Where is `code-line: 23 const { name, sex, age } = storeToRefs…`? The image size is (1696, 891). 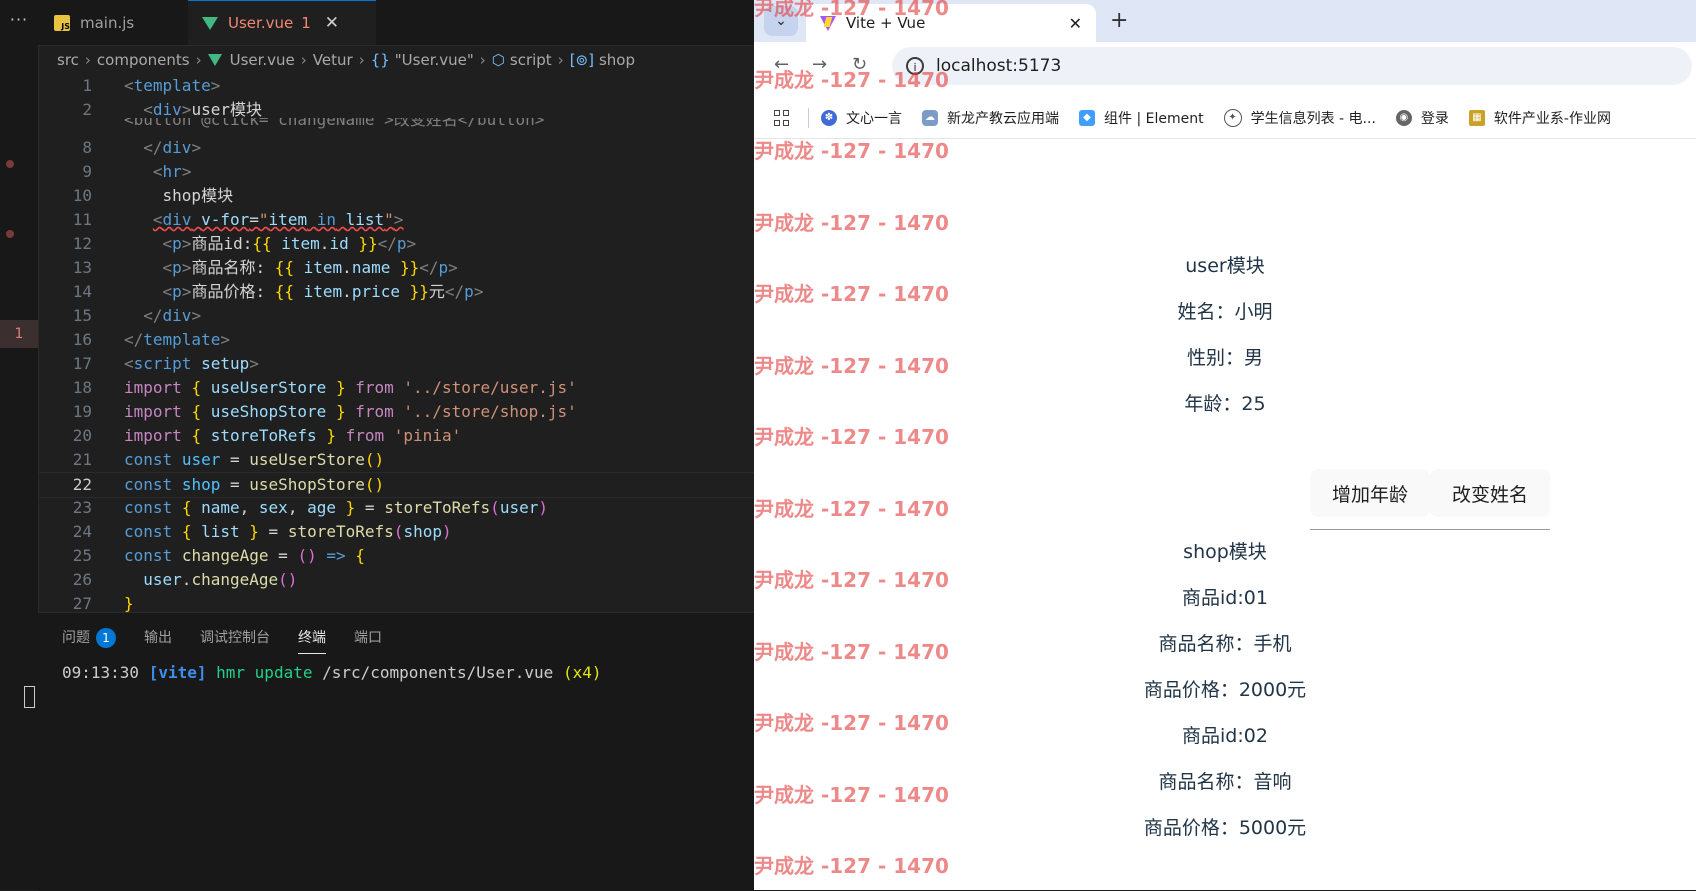 code-line: 23 const { name, sex, age } = storeToRefs… is located at coordinates (396, 508).